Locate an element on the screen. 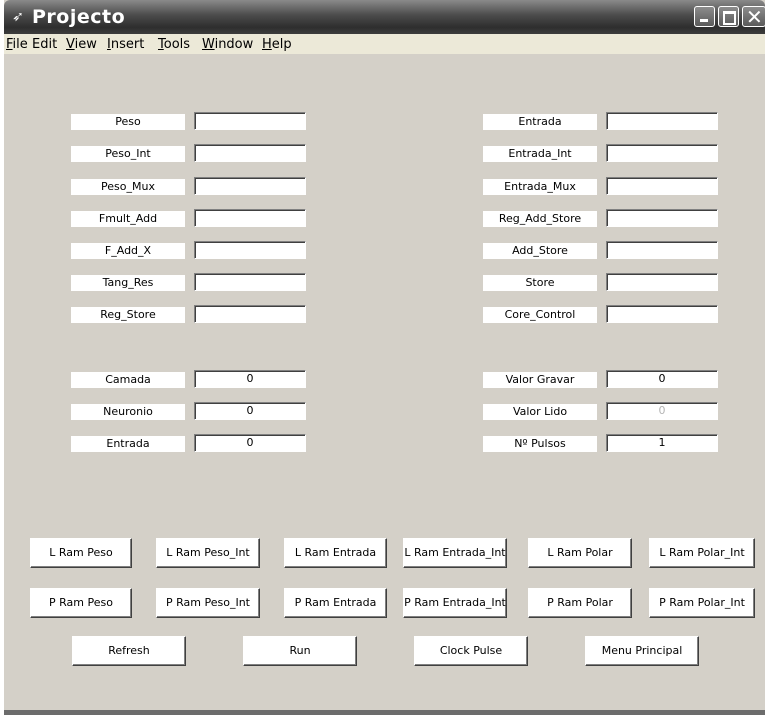 This screenshot has width=765, height=715. field-reg-store is located at coordinates (250, 314).